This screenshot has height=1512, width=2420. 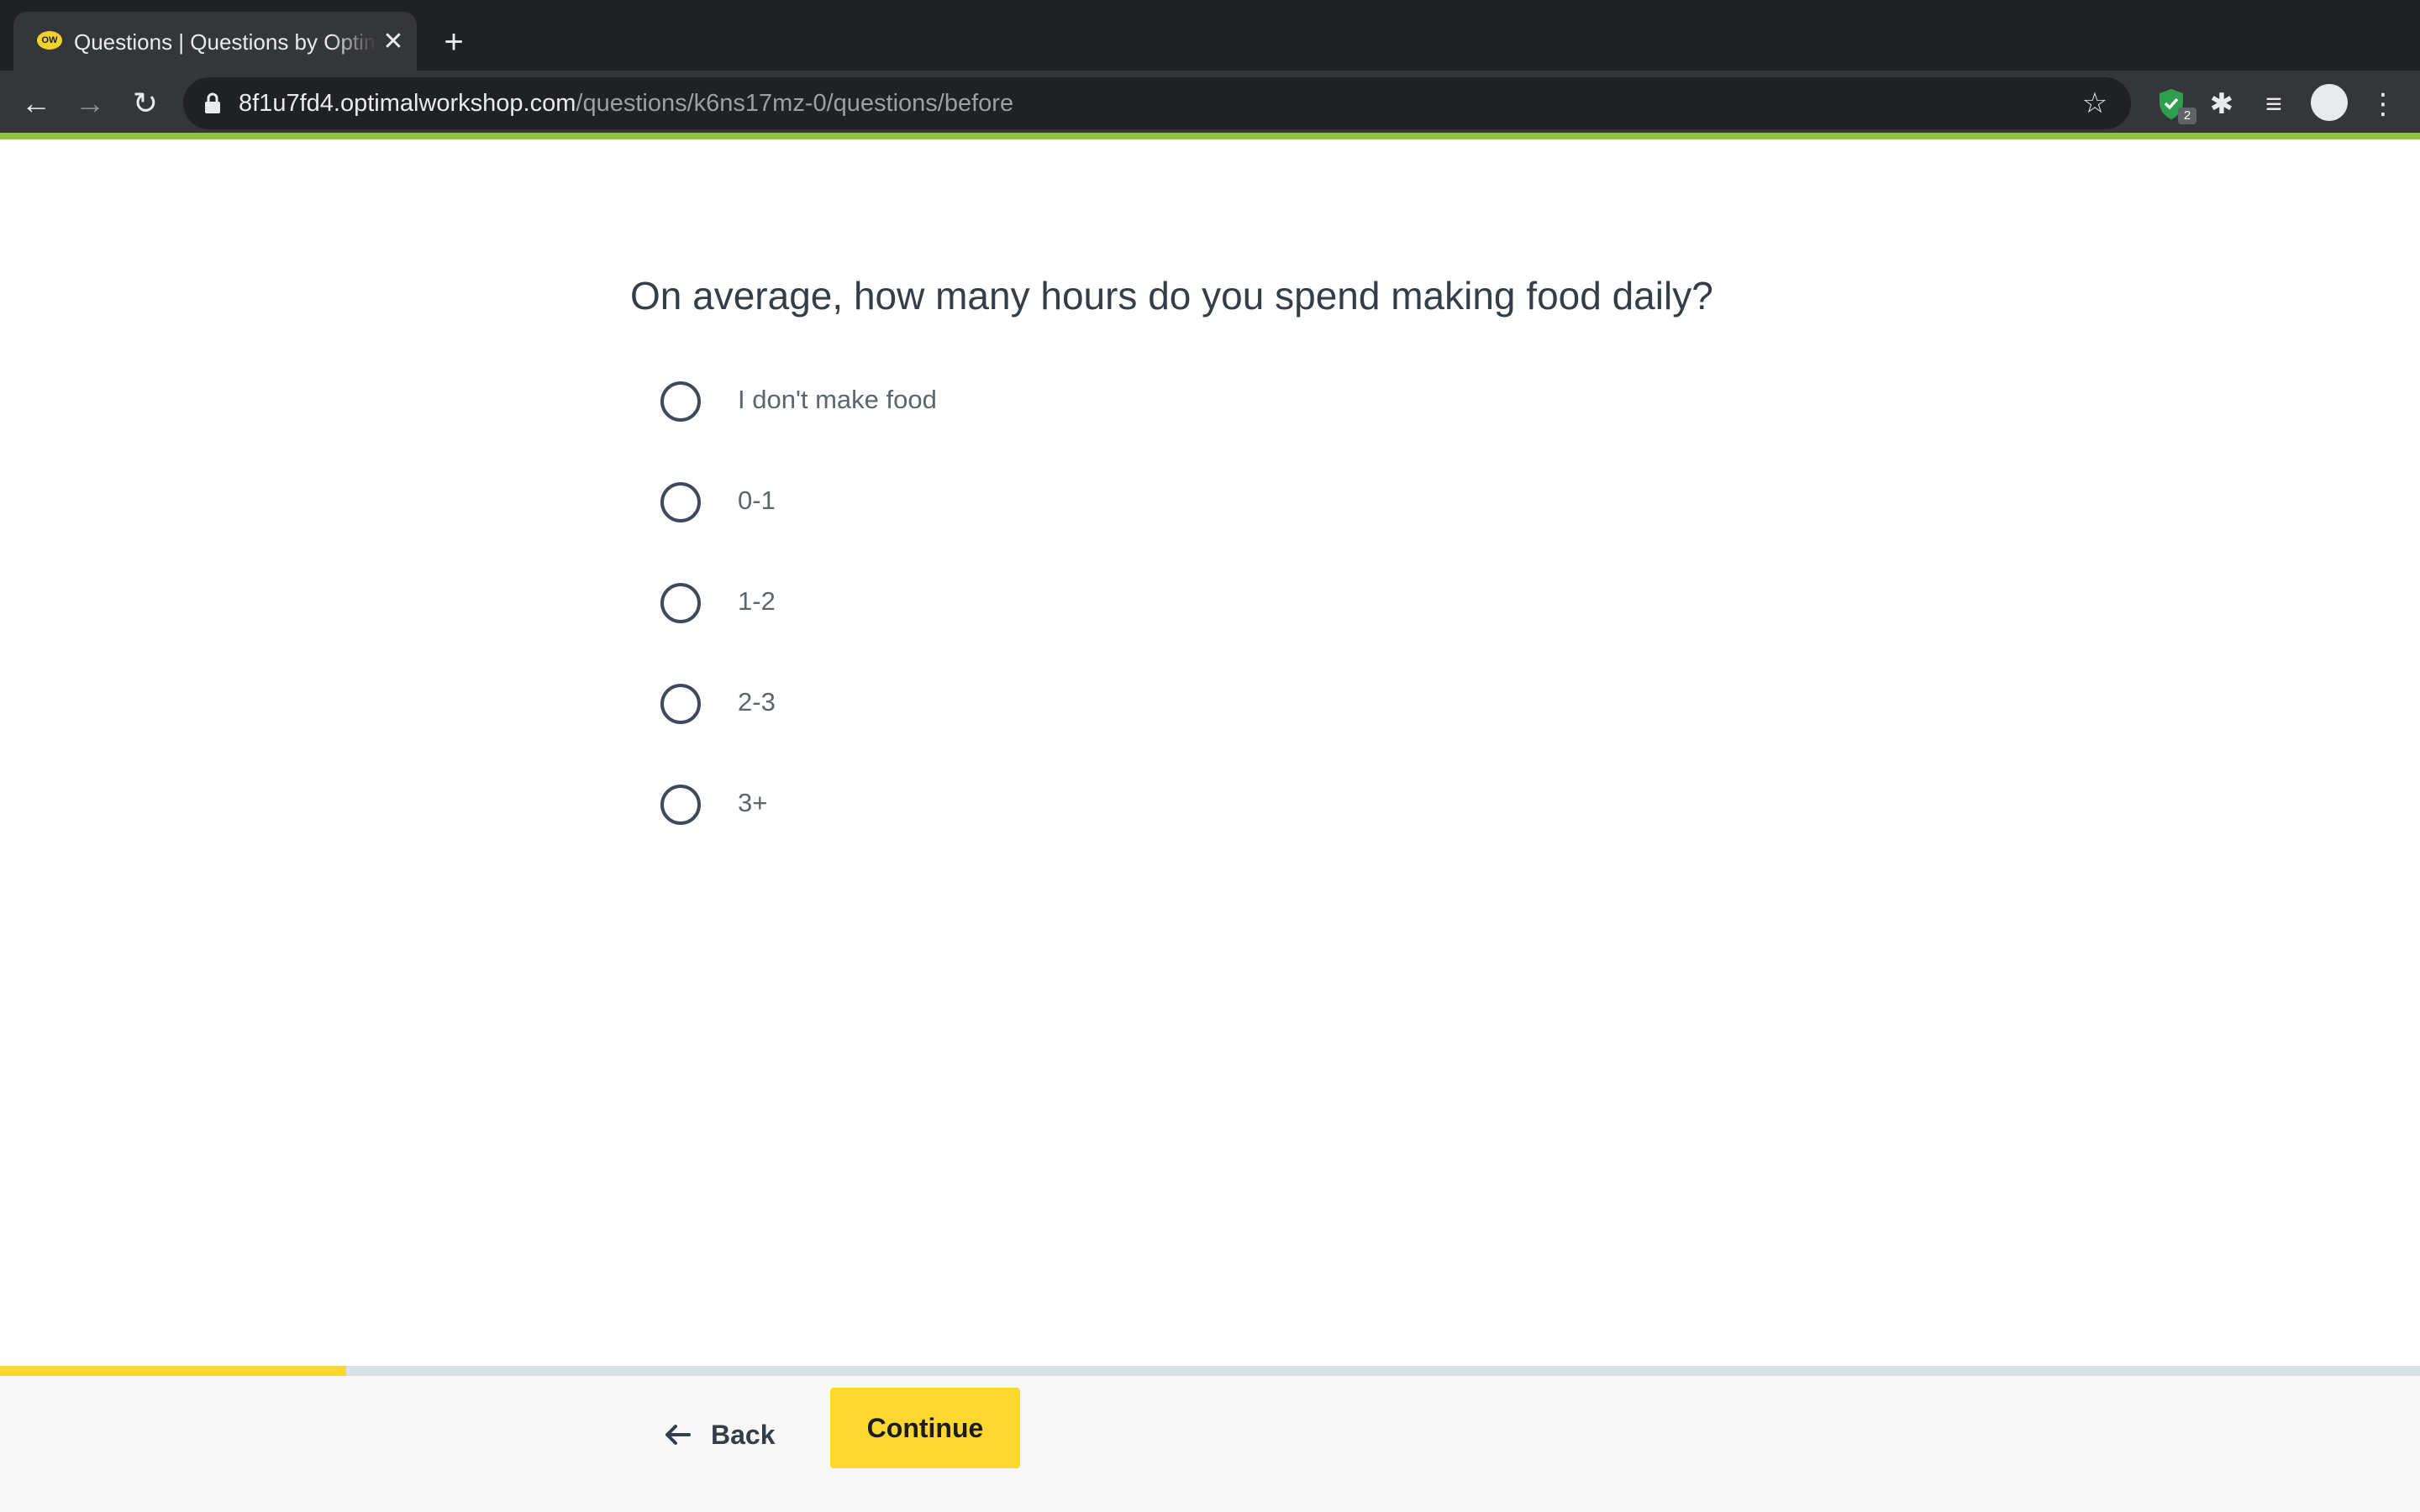 I want to click on shield-extension-icon: 2, so click(x=2173, y=104).